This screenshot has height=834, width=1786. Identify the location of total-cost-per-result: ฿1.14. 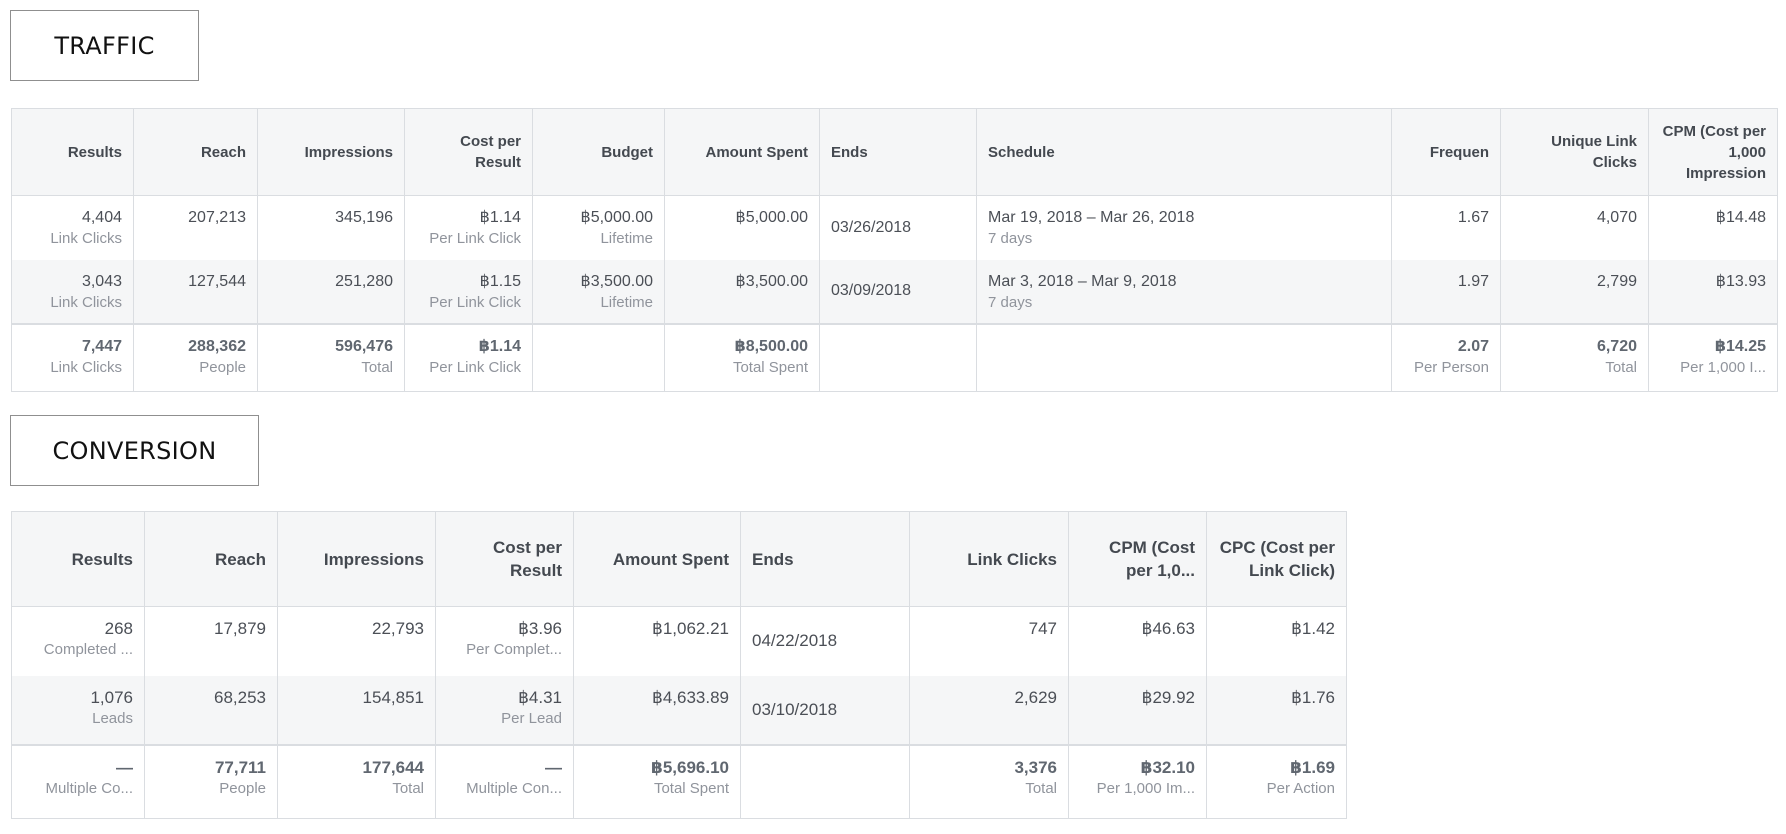
(499, 346).